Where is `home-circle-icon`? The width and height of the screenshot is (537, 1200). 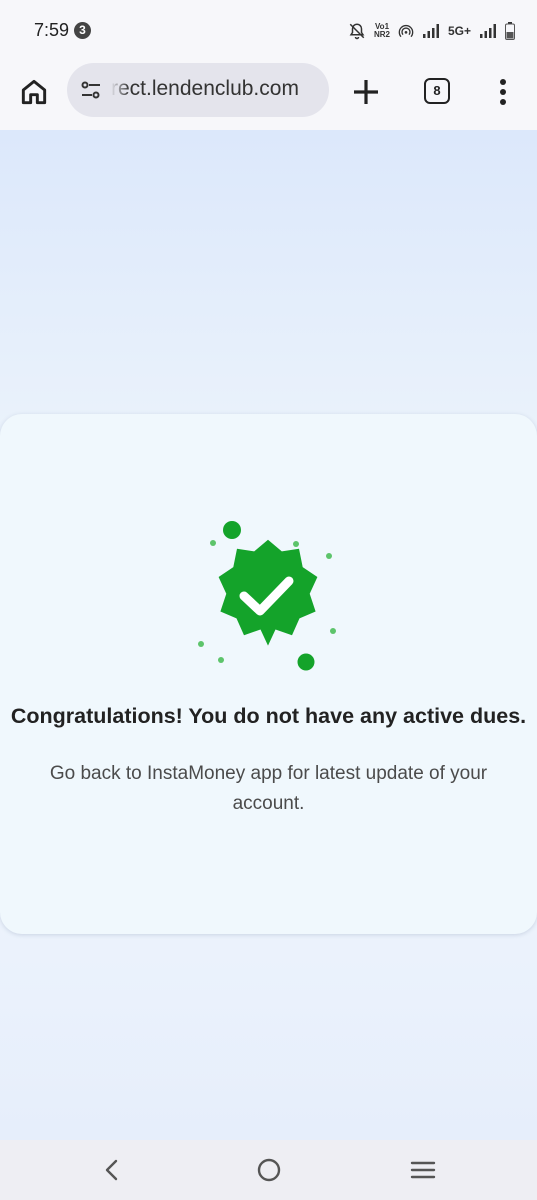
home-circle-icon is located at coordinates (269, 1170).